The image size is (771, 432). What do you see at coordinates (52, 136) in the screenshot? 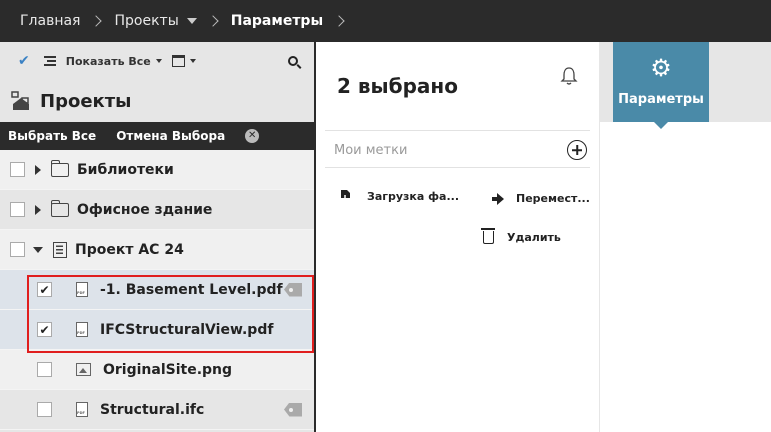
I see `select-all-button: Выбрать Все` at bounding box center [52, 136].